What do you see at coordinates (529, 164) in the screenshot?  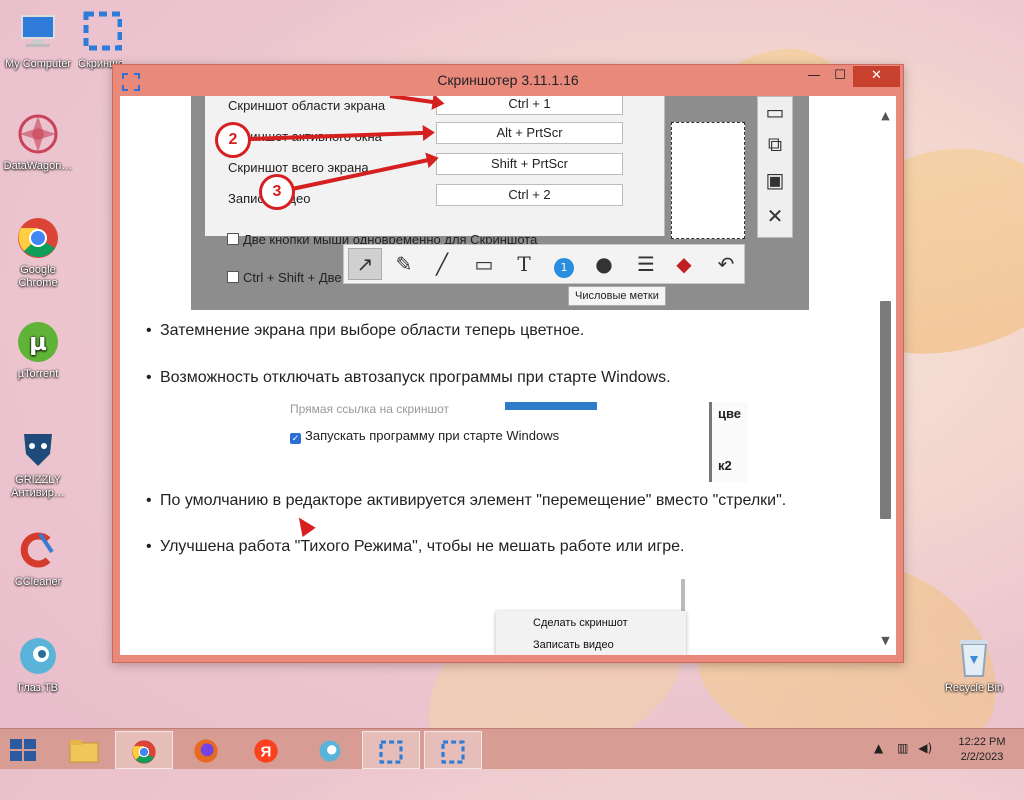 I see `hotkey-field: Shift + PrtScr` at bounding box center [529, 164].